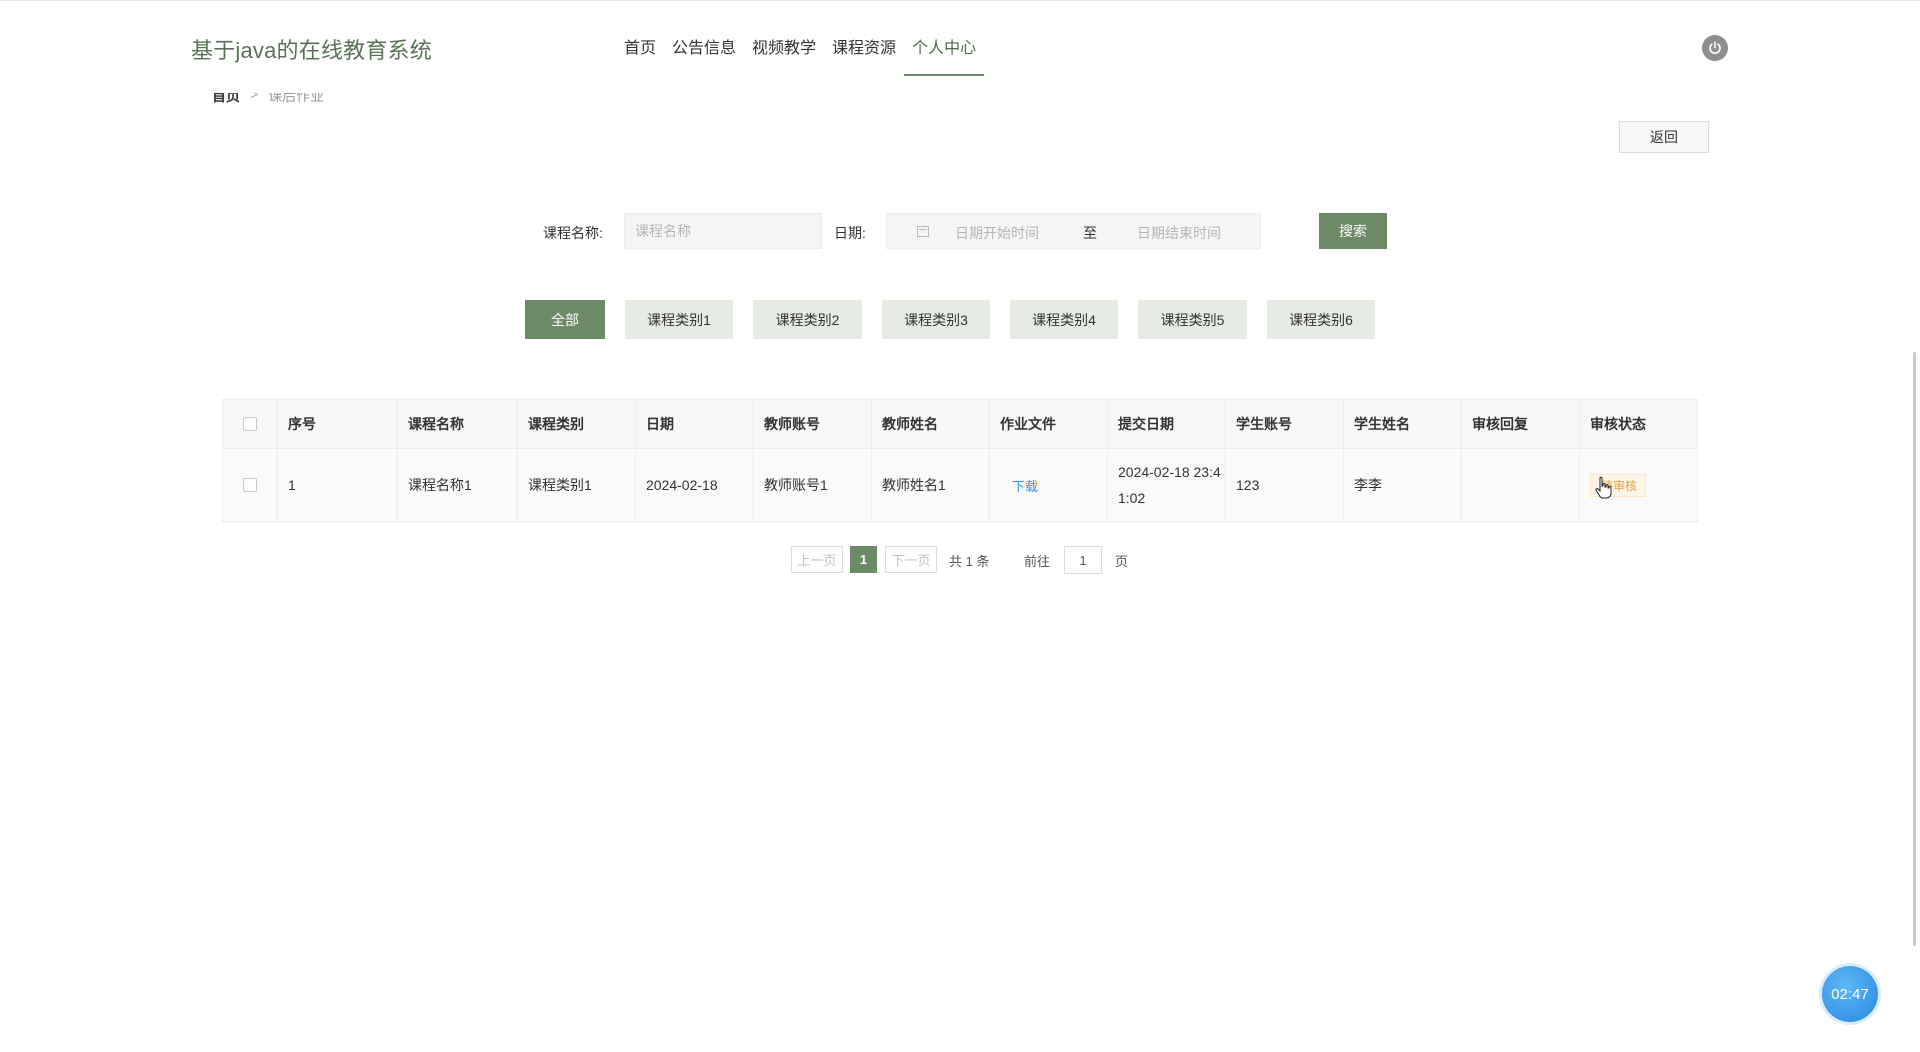 This screenshot has width=1920, height=1052. What do you see at coordinates (1083, 560) in the screenshot?
I see `goto-page-input: 1` at bounding box center [1083, 560].